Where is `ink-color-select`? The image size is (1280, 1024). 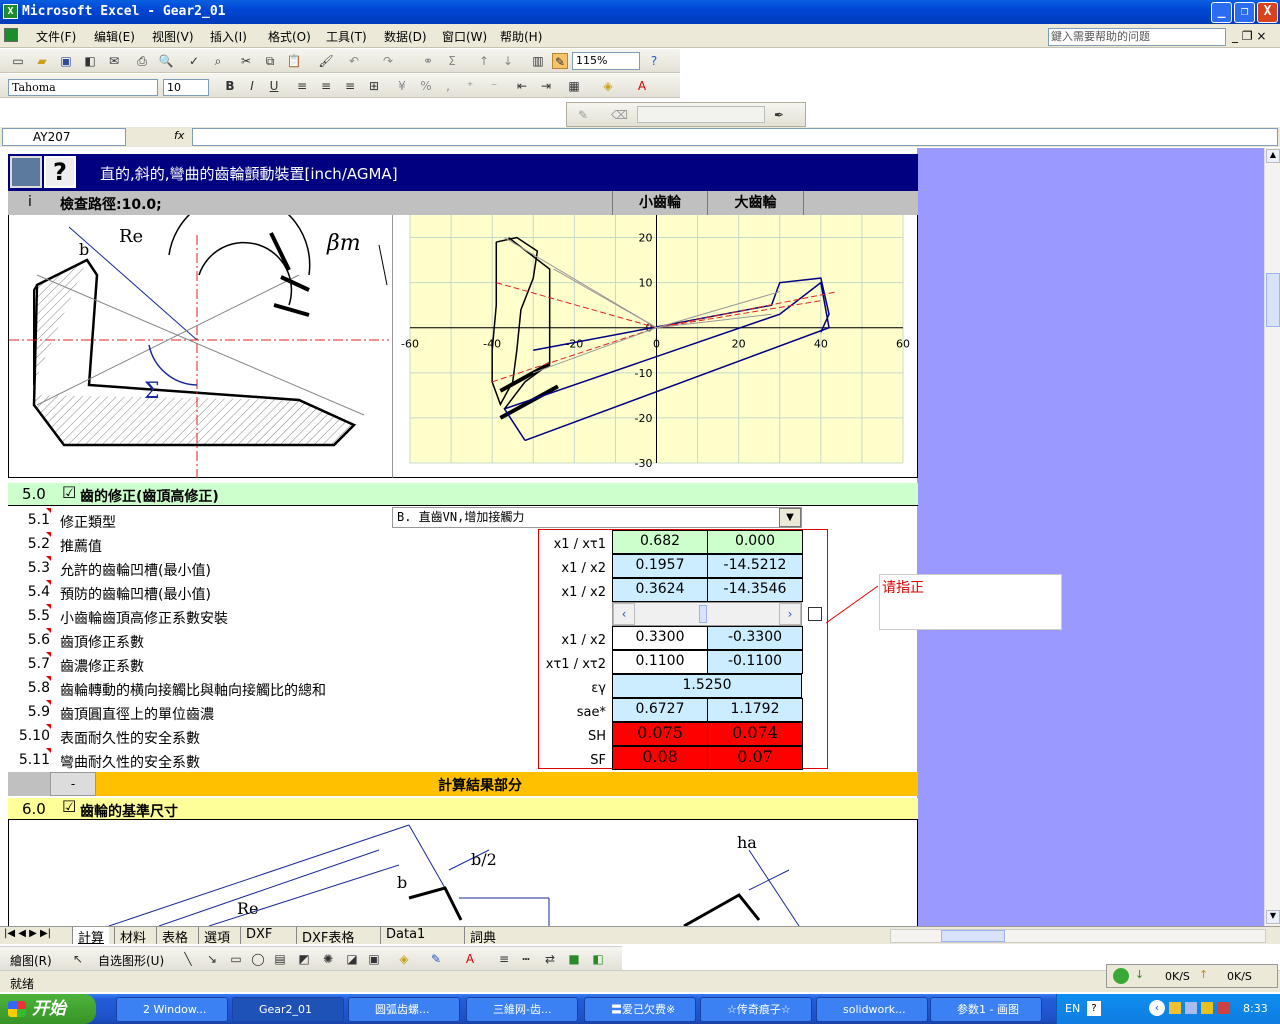 ink-color-select is located at coordinates (701, 114).